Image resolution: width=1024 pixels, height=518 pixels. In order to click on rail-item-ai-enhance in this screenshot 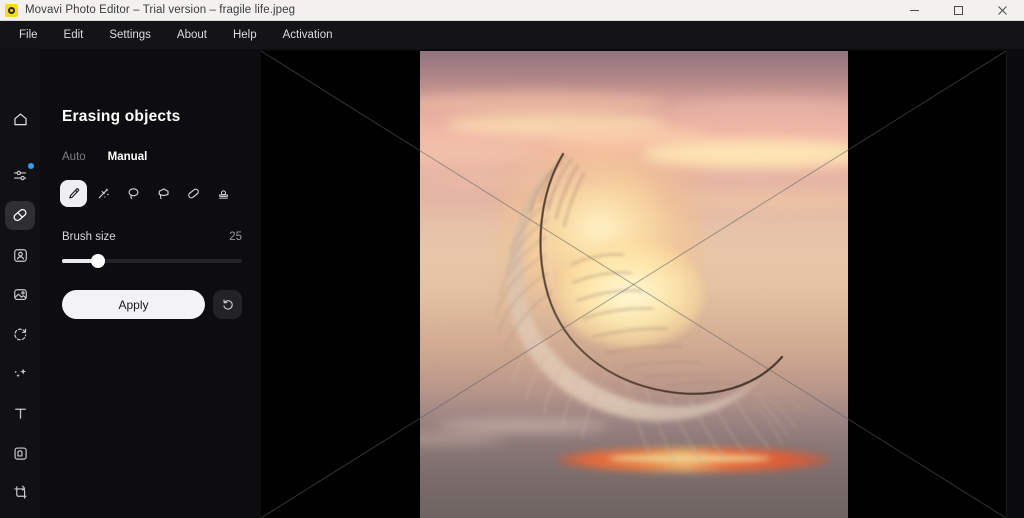, I will do `click(20, 374)`.